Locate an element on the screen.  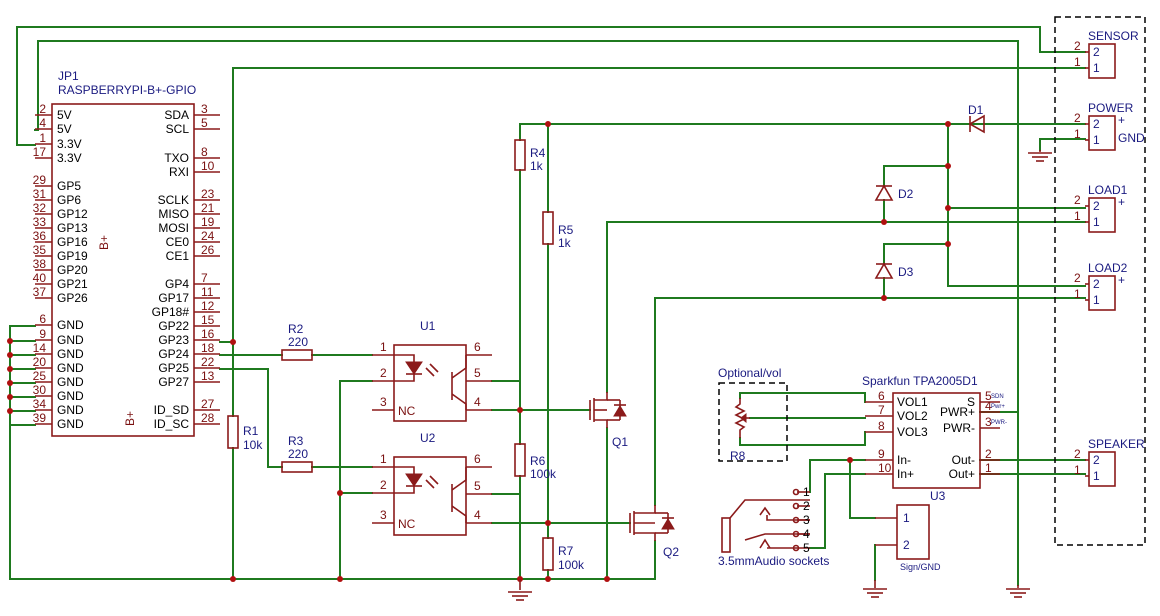
u3-pin-name: PWR- is located at coordinates (959, 428).